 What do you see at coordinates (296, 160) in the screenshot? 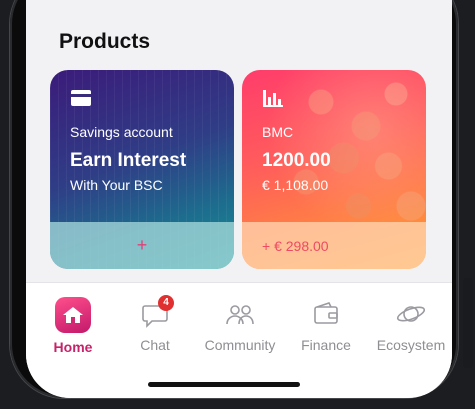
I see `card-value: 1200.00` at bounding box center [296, 160].